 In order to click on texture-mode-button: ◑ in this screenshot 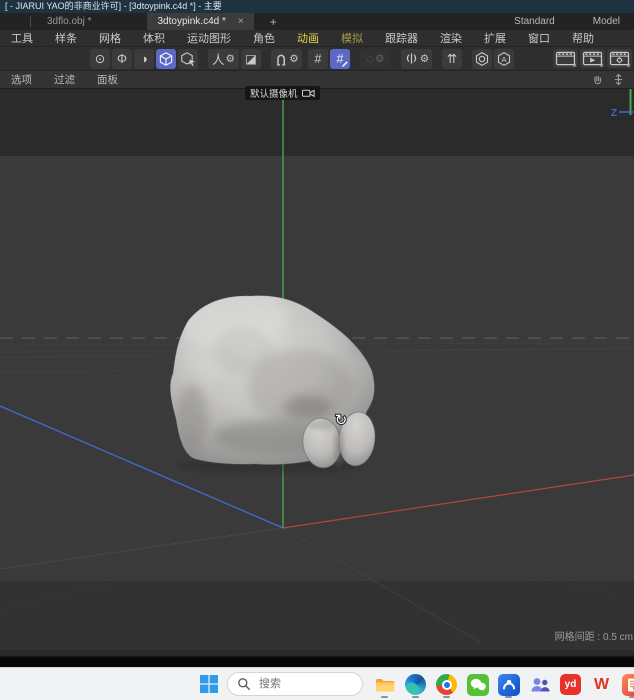, I will do `click(144, 58)`.